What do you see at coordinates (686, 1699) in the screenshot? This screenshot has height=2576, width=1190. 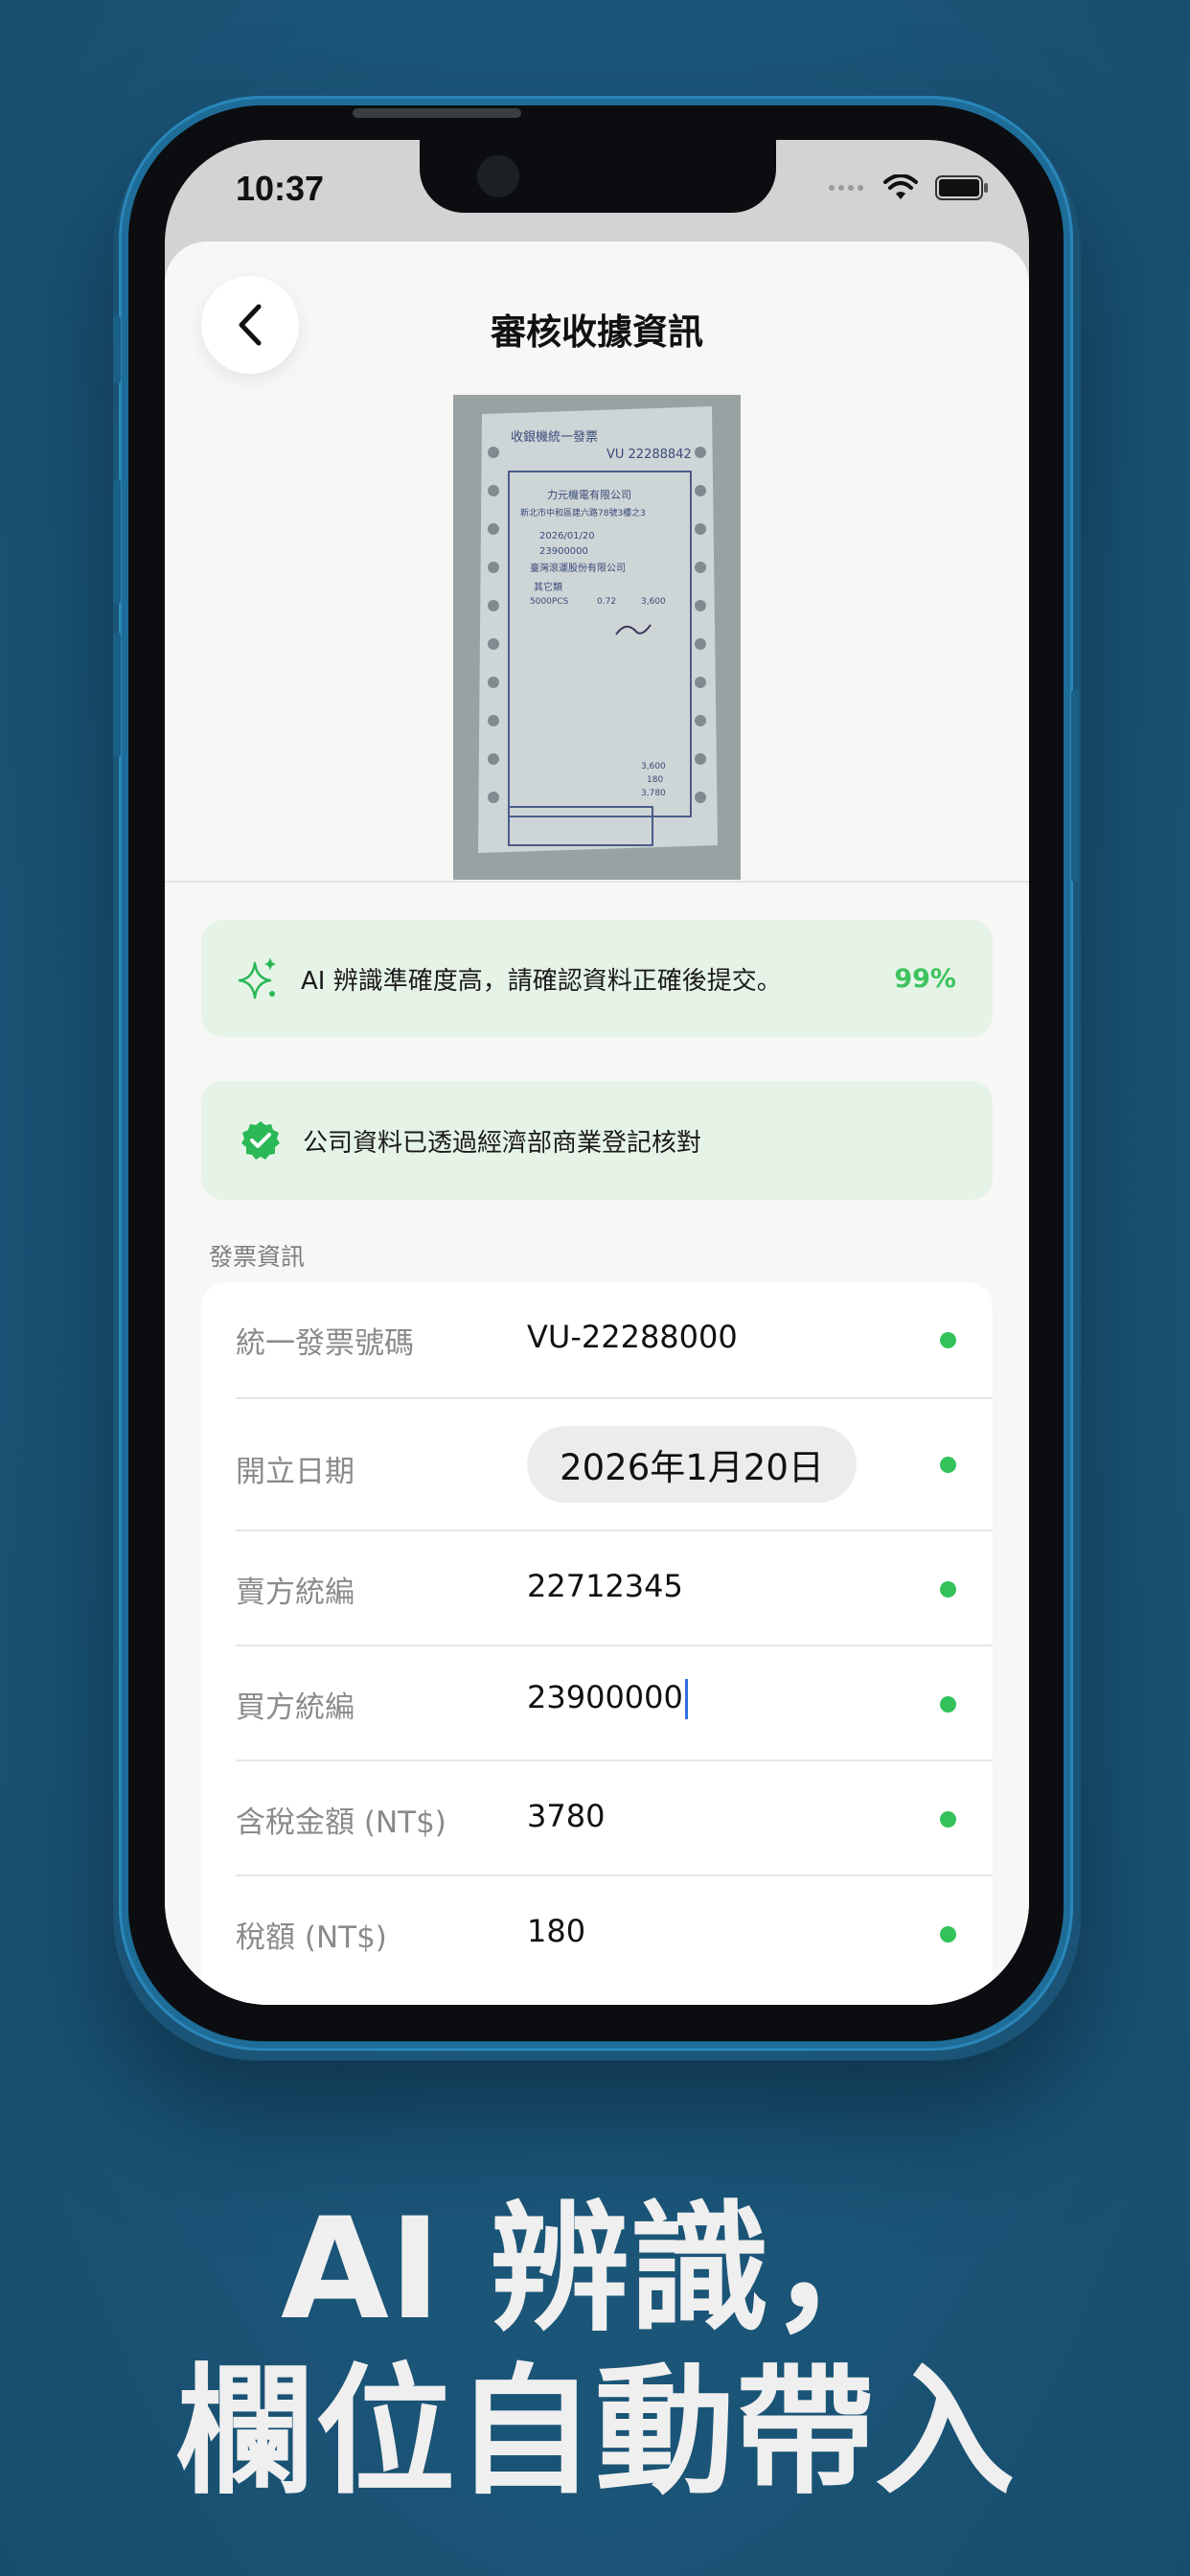 I see `text-cursor` at bounding box center [686, 1699].